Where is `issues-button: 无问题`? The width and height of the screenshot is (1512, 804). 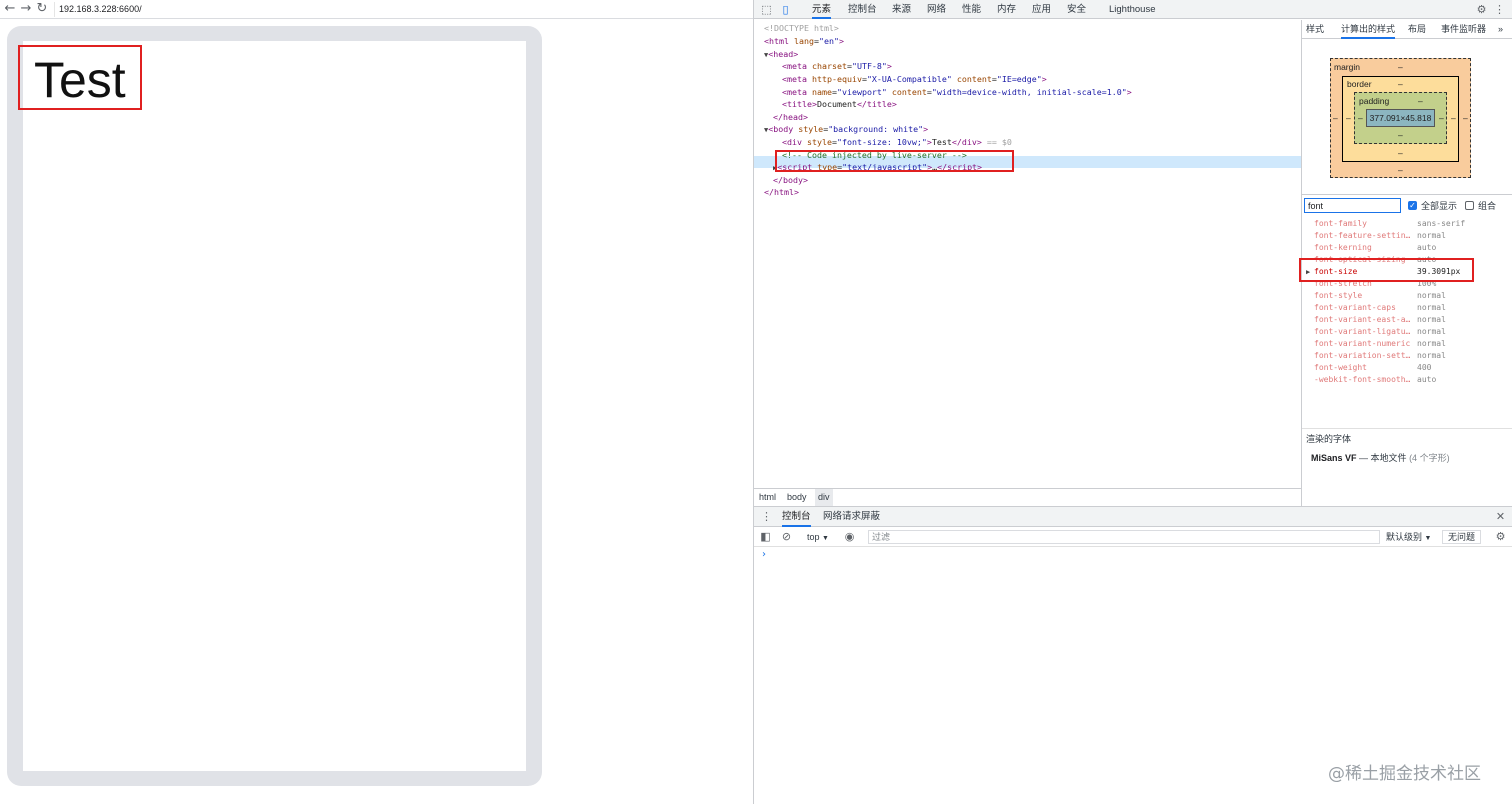
issues-button: 无问题 is located at coordinates (1462, 537).